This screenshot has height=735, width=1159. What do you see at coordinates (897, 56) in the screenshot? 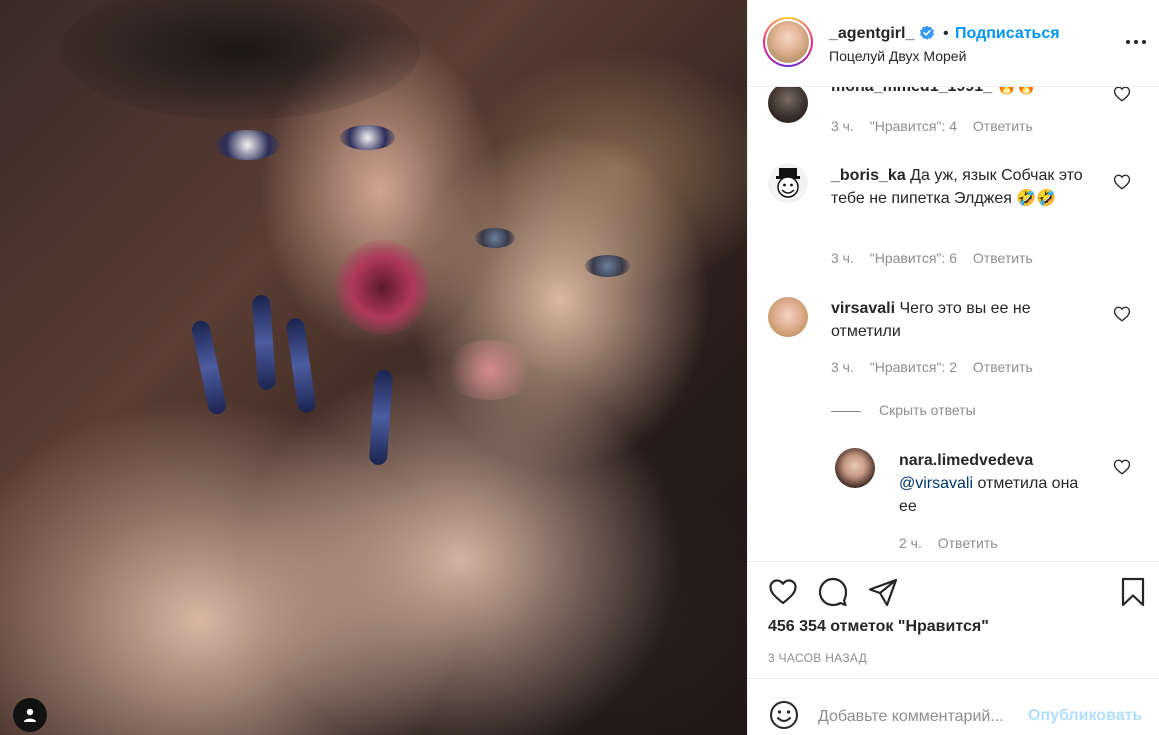
I see `post-location: Поцелуй Двух Морей` at bounding box center [897, 56].